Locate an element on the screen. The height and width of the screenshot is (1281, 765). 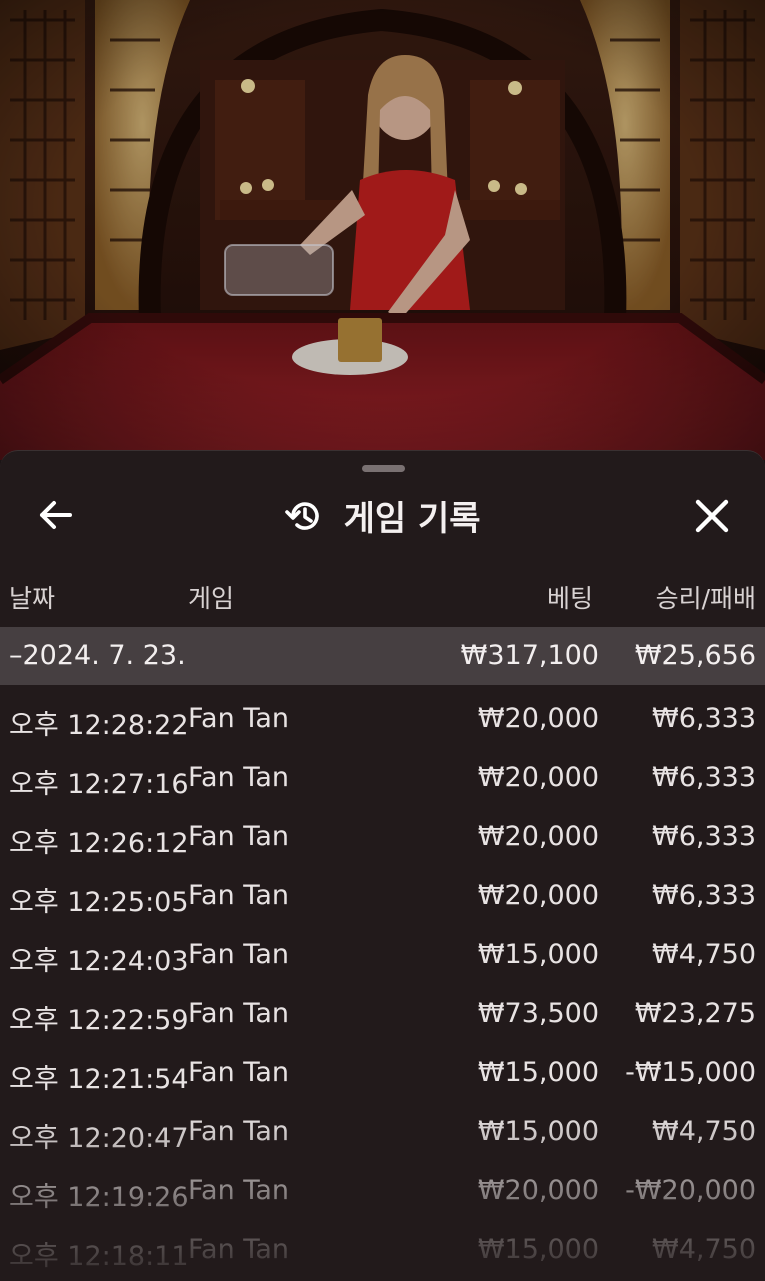
table-row: 오후 12:19:26 Fan Tan ₩20,000 -₩20,000 is located at coordinates (382, 1192).